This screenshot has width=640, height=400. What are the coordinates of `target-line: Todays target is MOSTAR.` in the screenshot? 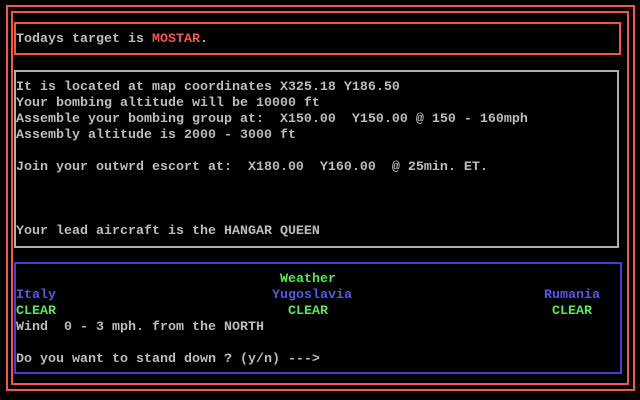 It's located at (112, 40).